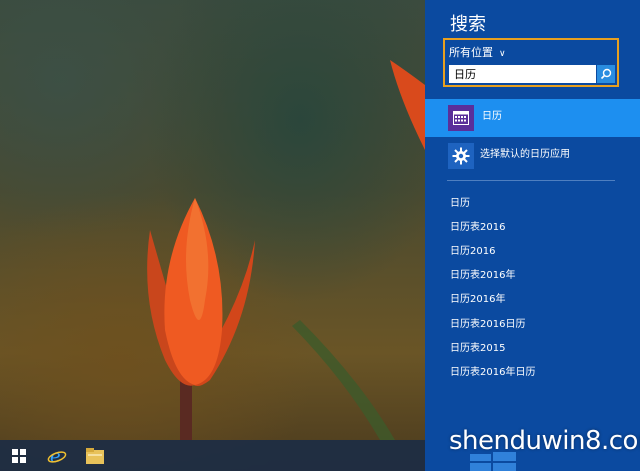  What do you see at coordinates (492, 116) in the screenshot?
I see `result-label: 日历` at bounding box center [492, 116].